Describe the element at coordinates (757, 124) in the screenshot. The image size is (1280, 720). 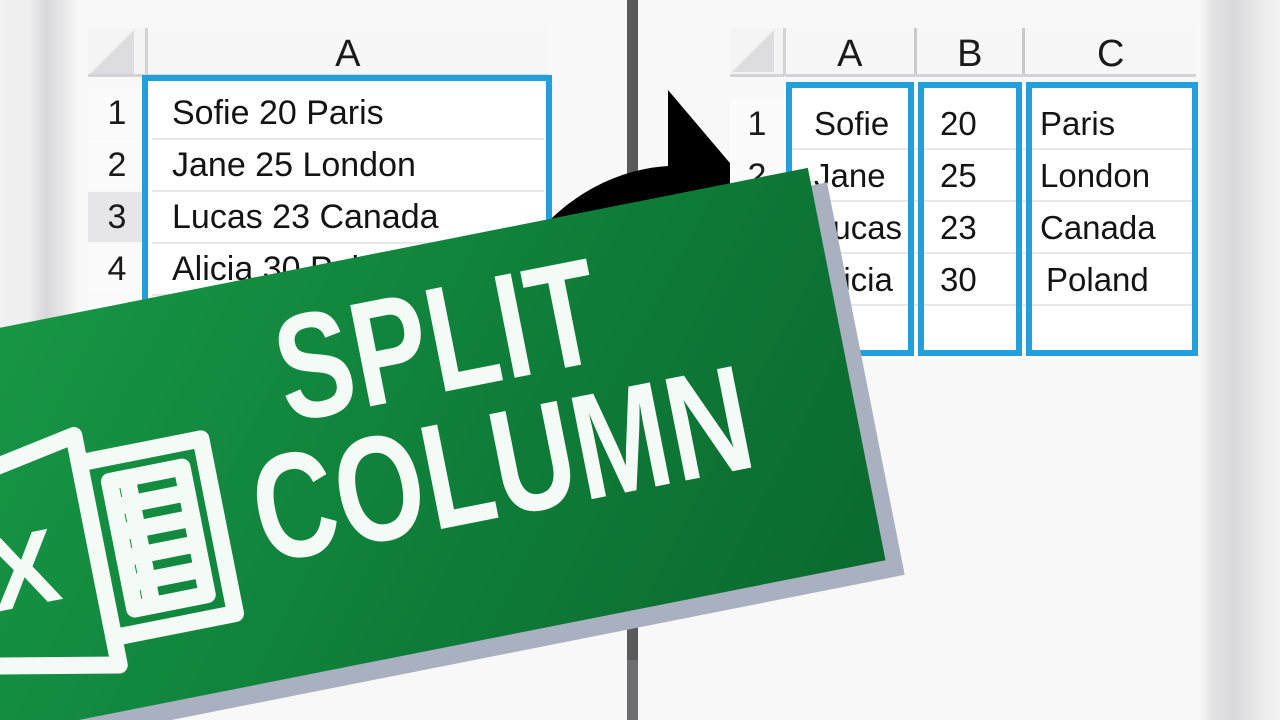
I see `row-header-1-after: 1` at that location.